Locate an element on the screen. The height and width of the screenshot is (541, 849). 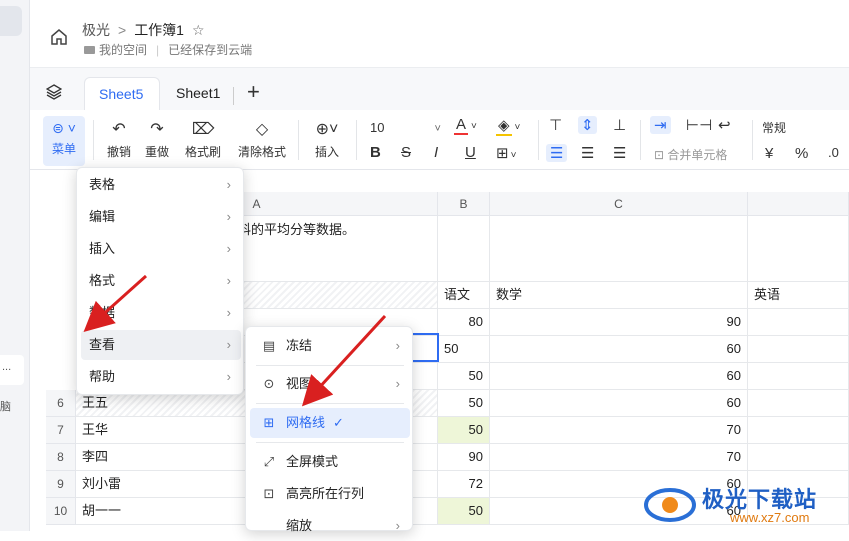
gridlines-icon: ⊞ is located at coordinates (269, 422).